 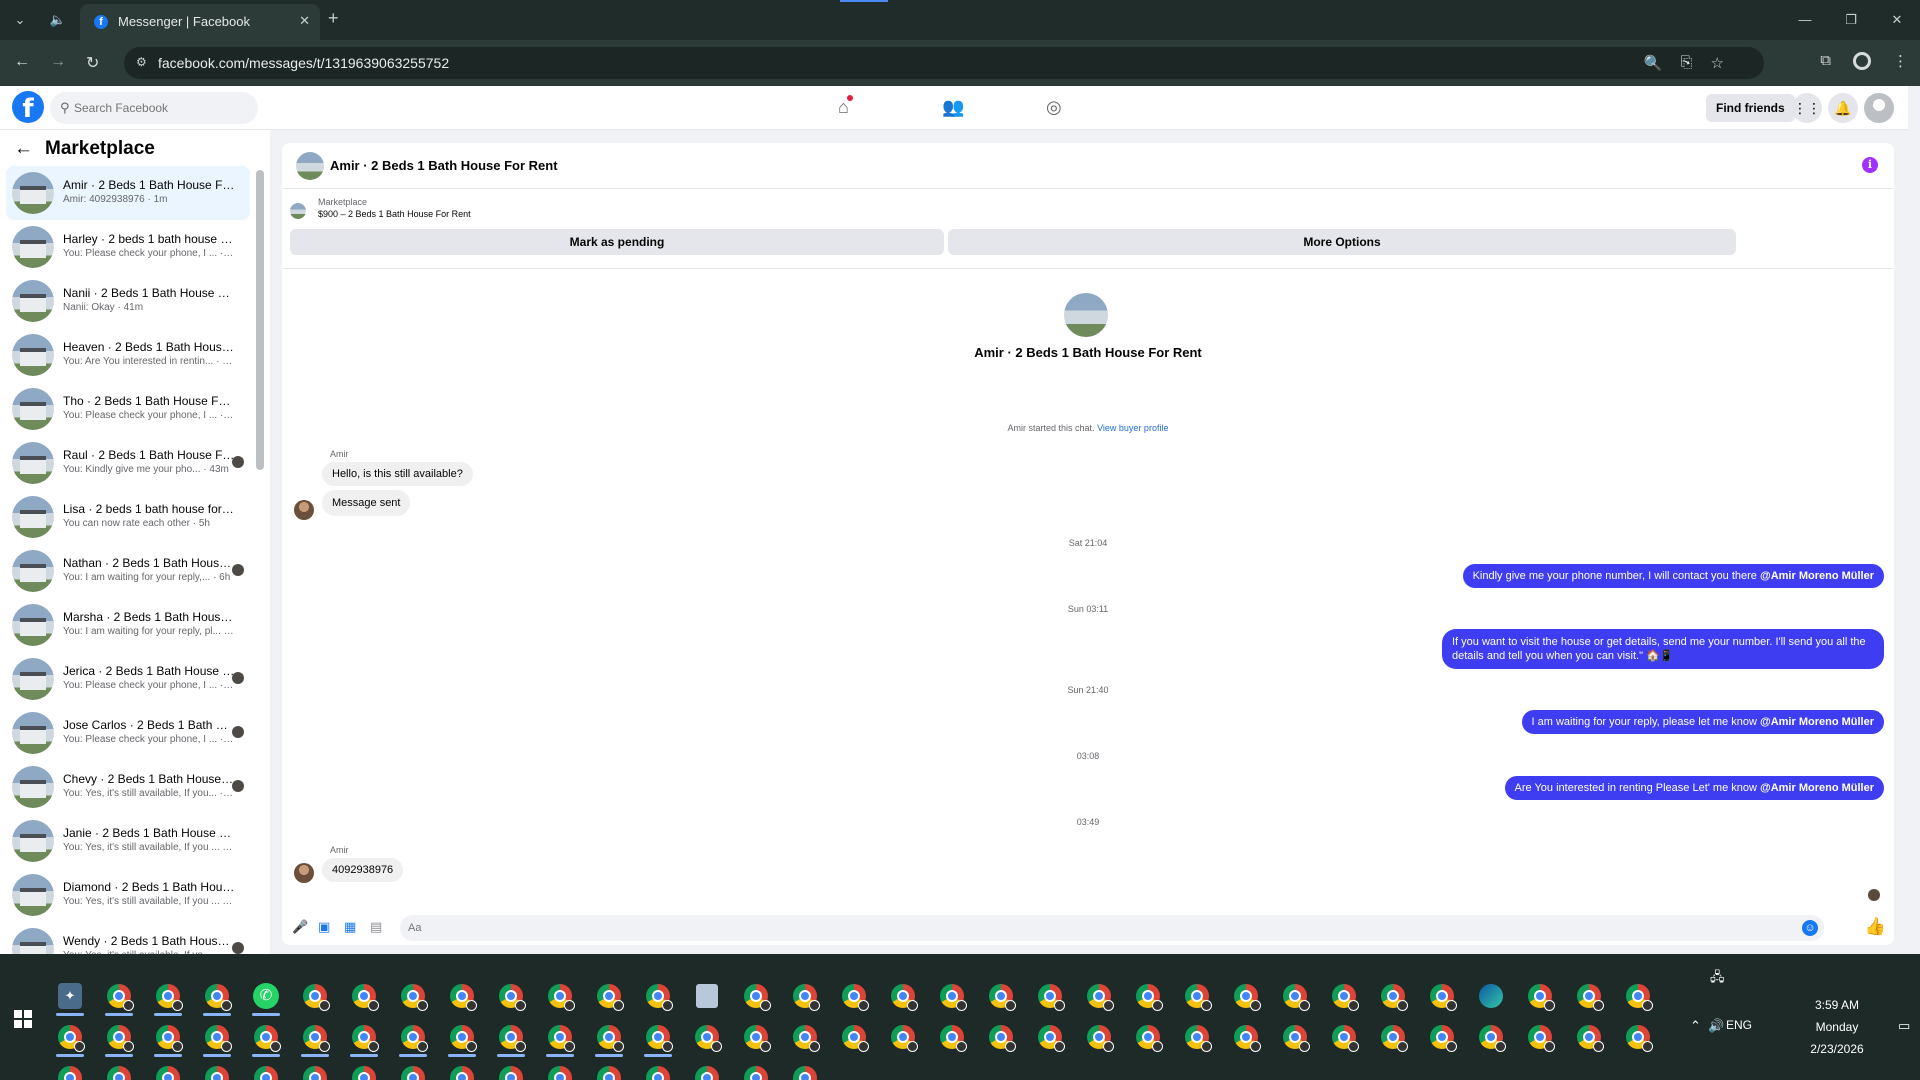 What do you see at coordinates (333, 18) in the screenshot?
I see `new-tab-button: +` at bounding box center [333, 18].